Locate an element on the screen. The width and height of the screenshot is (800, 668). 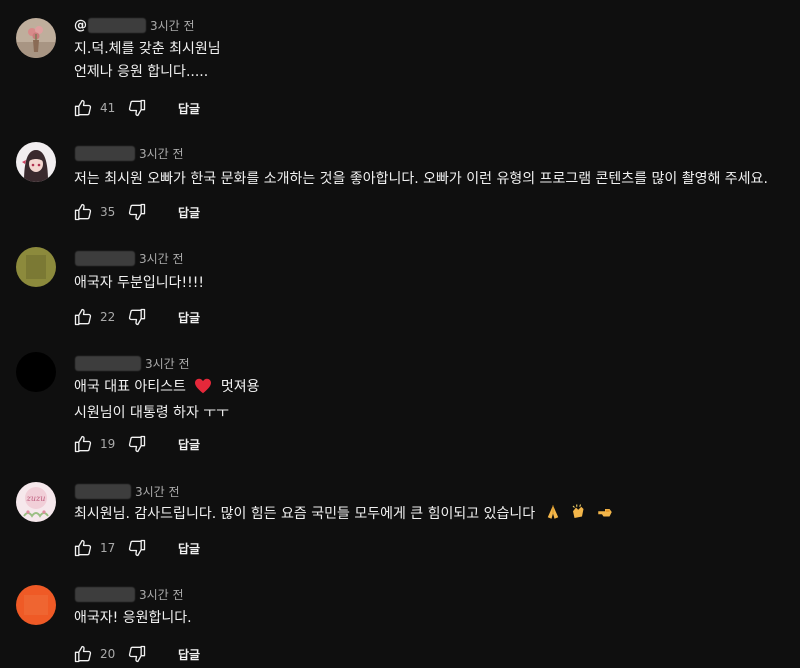
comment-actions: 41 답글 is located at coordinates (136, 108).